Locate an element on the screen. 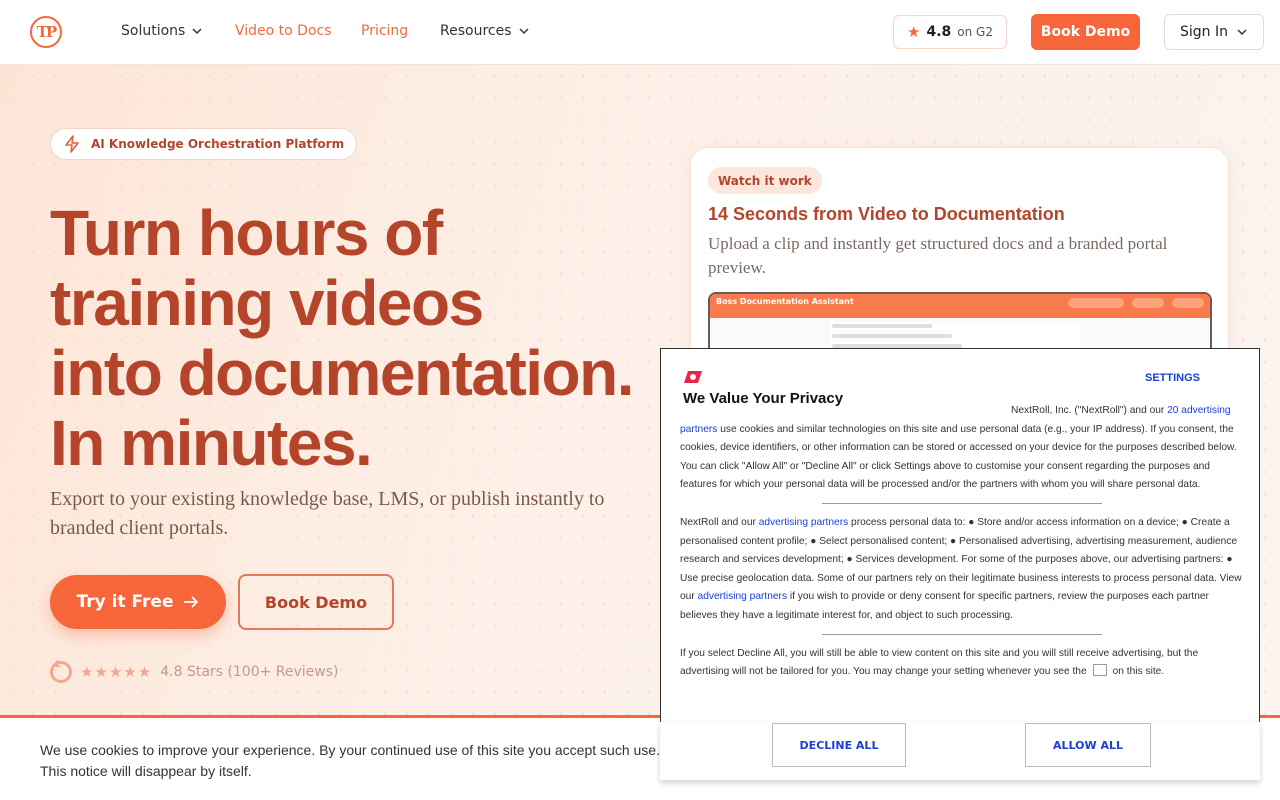 This screenshot has width=1280, height=800. nextroll-logo-icon is located at coordinates (693, 377).